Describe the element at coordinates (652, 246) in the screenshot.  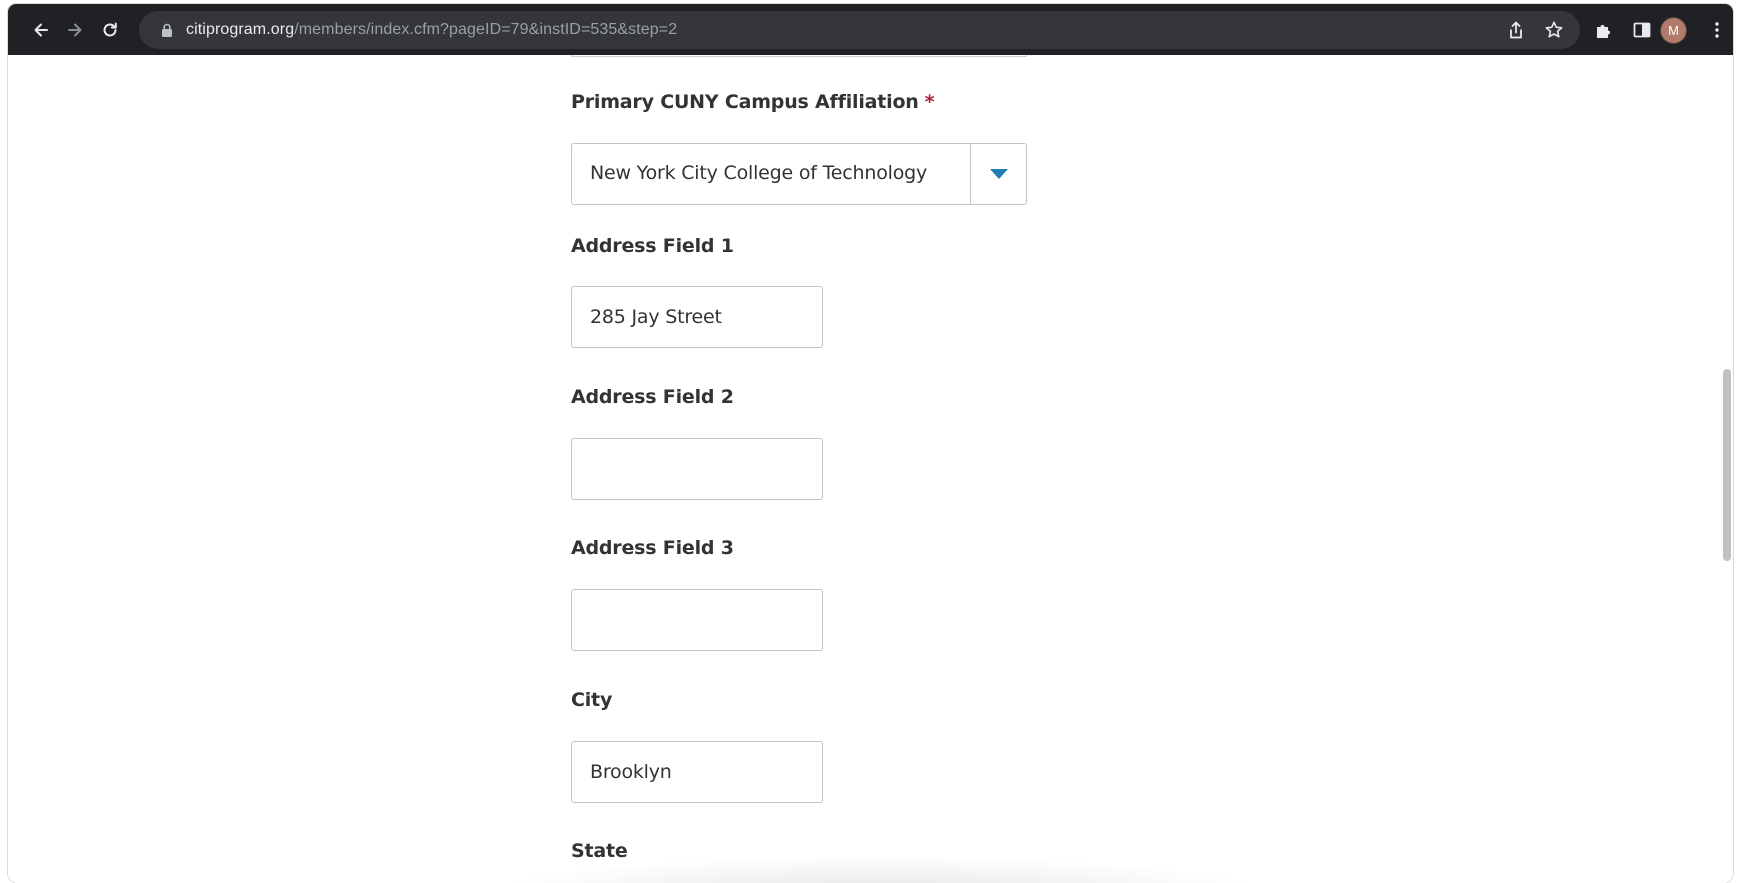
I see `address-field-1-label: Address Field 1` at that location.